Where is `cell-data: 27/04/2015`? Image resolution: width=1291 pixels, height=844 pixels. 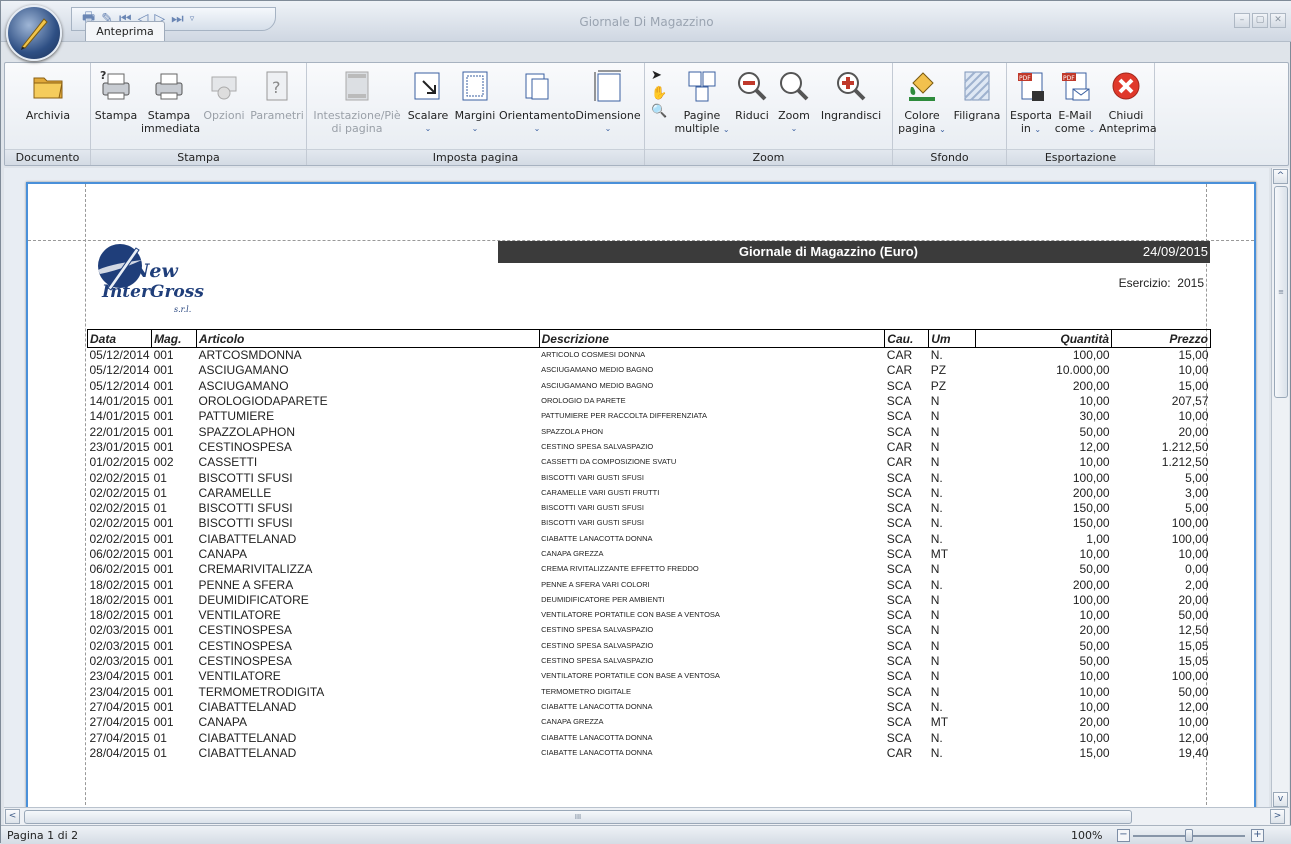
cell-data: 27/04/2015 is located at coordinates (119, 737).